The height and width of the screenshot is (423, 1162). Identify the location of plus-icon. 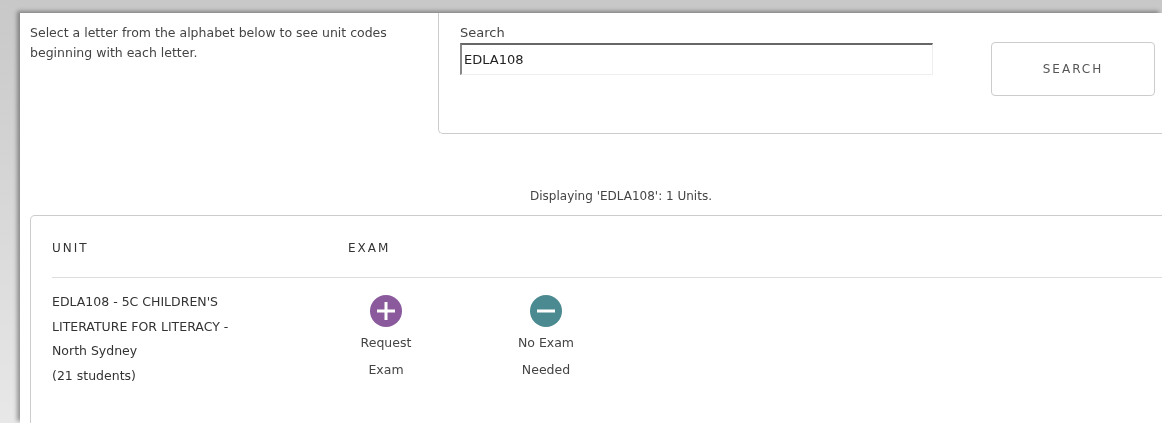
(386, 311).